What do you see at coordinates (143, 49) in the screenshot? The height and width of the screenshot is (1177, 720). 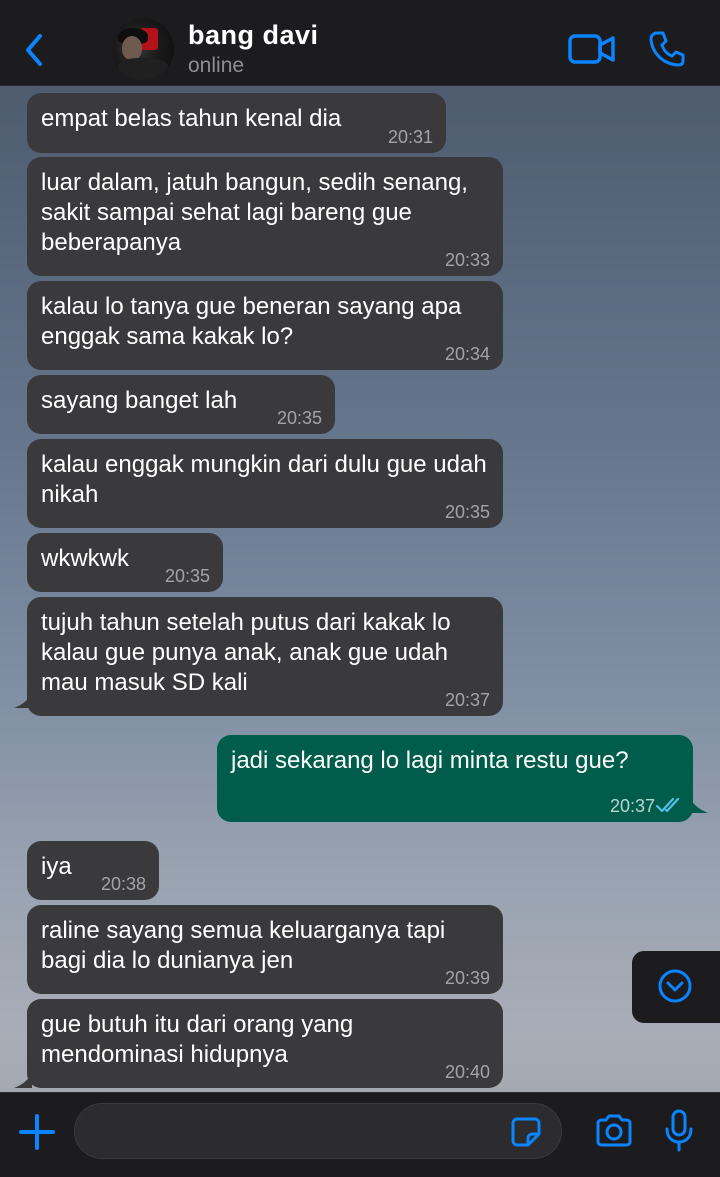 I see `avatar` at bounding box center [143, 49].